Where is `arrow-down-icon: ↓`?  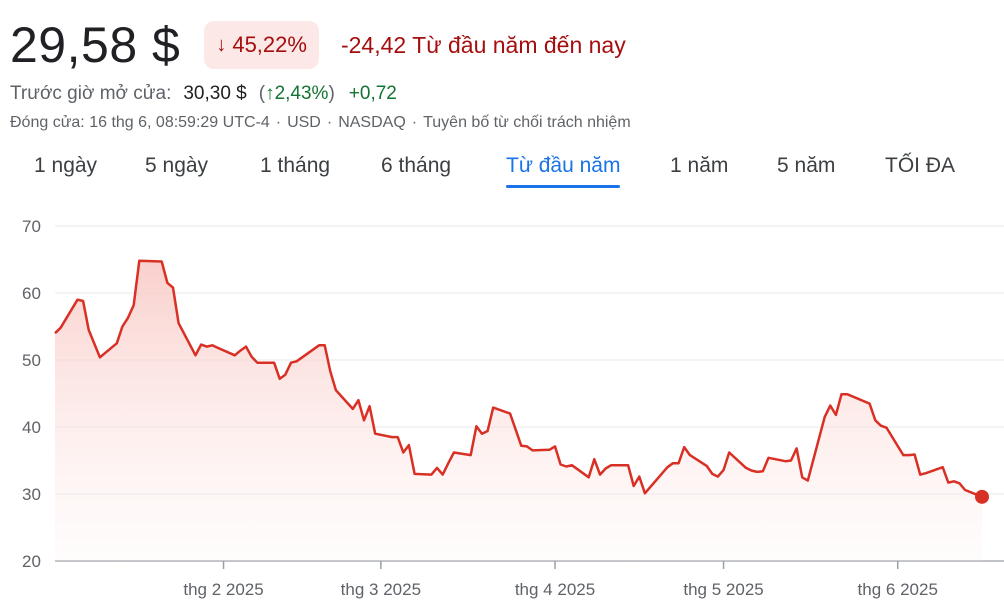
arrow-down-icon: ↓ is located at coordinates (221, 44).